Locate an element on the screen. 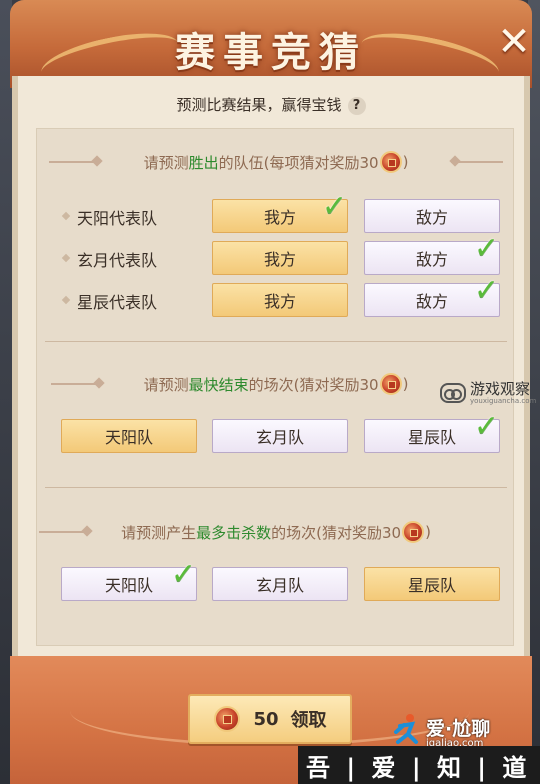 The image size is (540, 784). section-most-kills-heading: 请预测产生 最多击杀数 的场次(猜对奖励30) is located at coordinates (276, 532).